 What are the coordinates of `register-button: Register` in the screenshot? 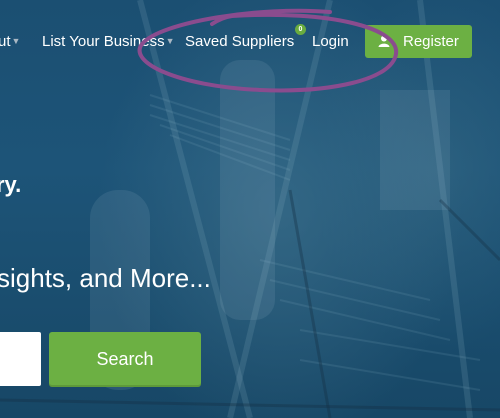 It's located at (418, 41).